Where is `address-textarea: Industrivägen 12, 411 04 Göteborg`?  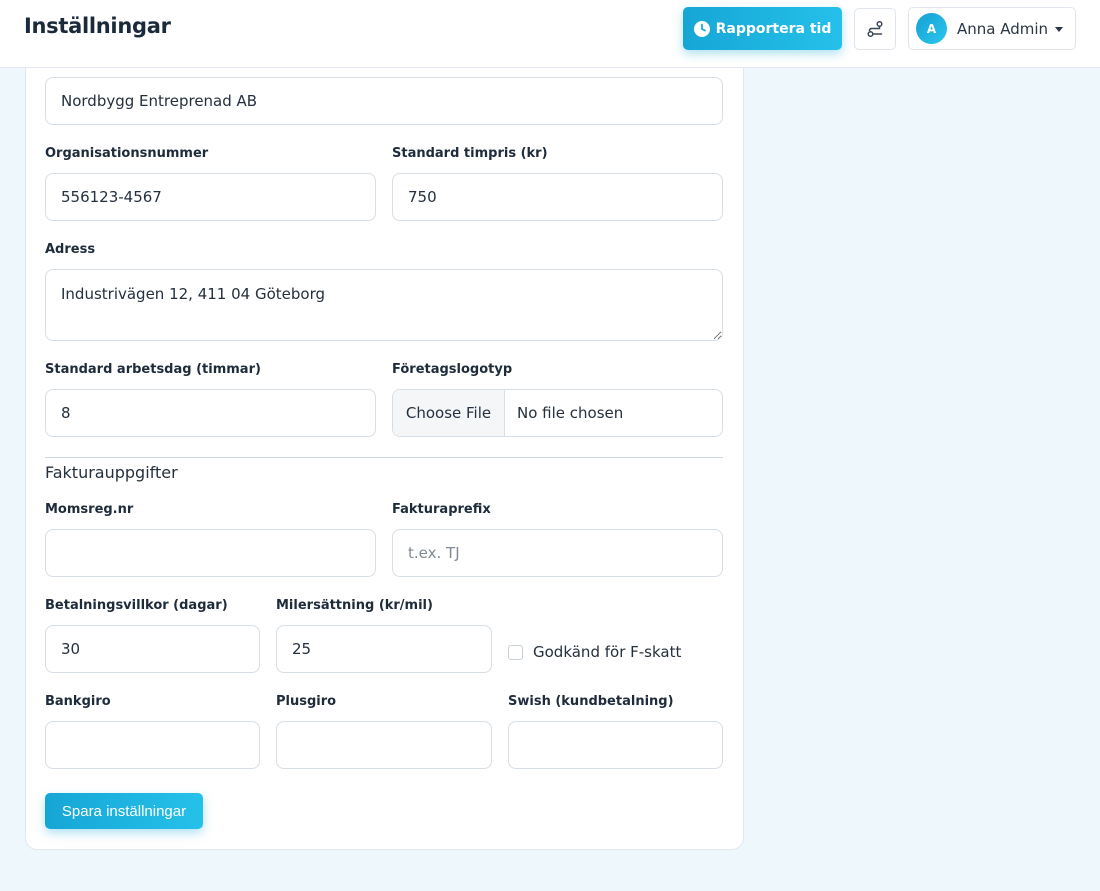 address-textarea: Industrivägen 12, 411 04 Göteborg is located at coordinates (384, 305).